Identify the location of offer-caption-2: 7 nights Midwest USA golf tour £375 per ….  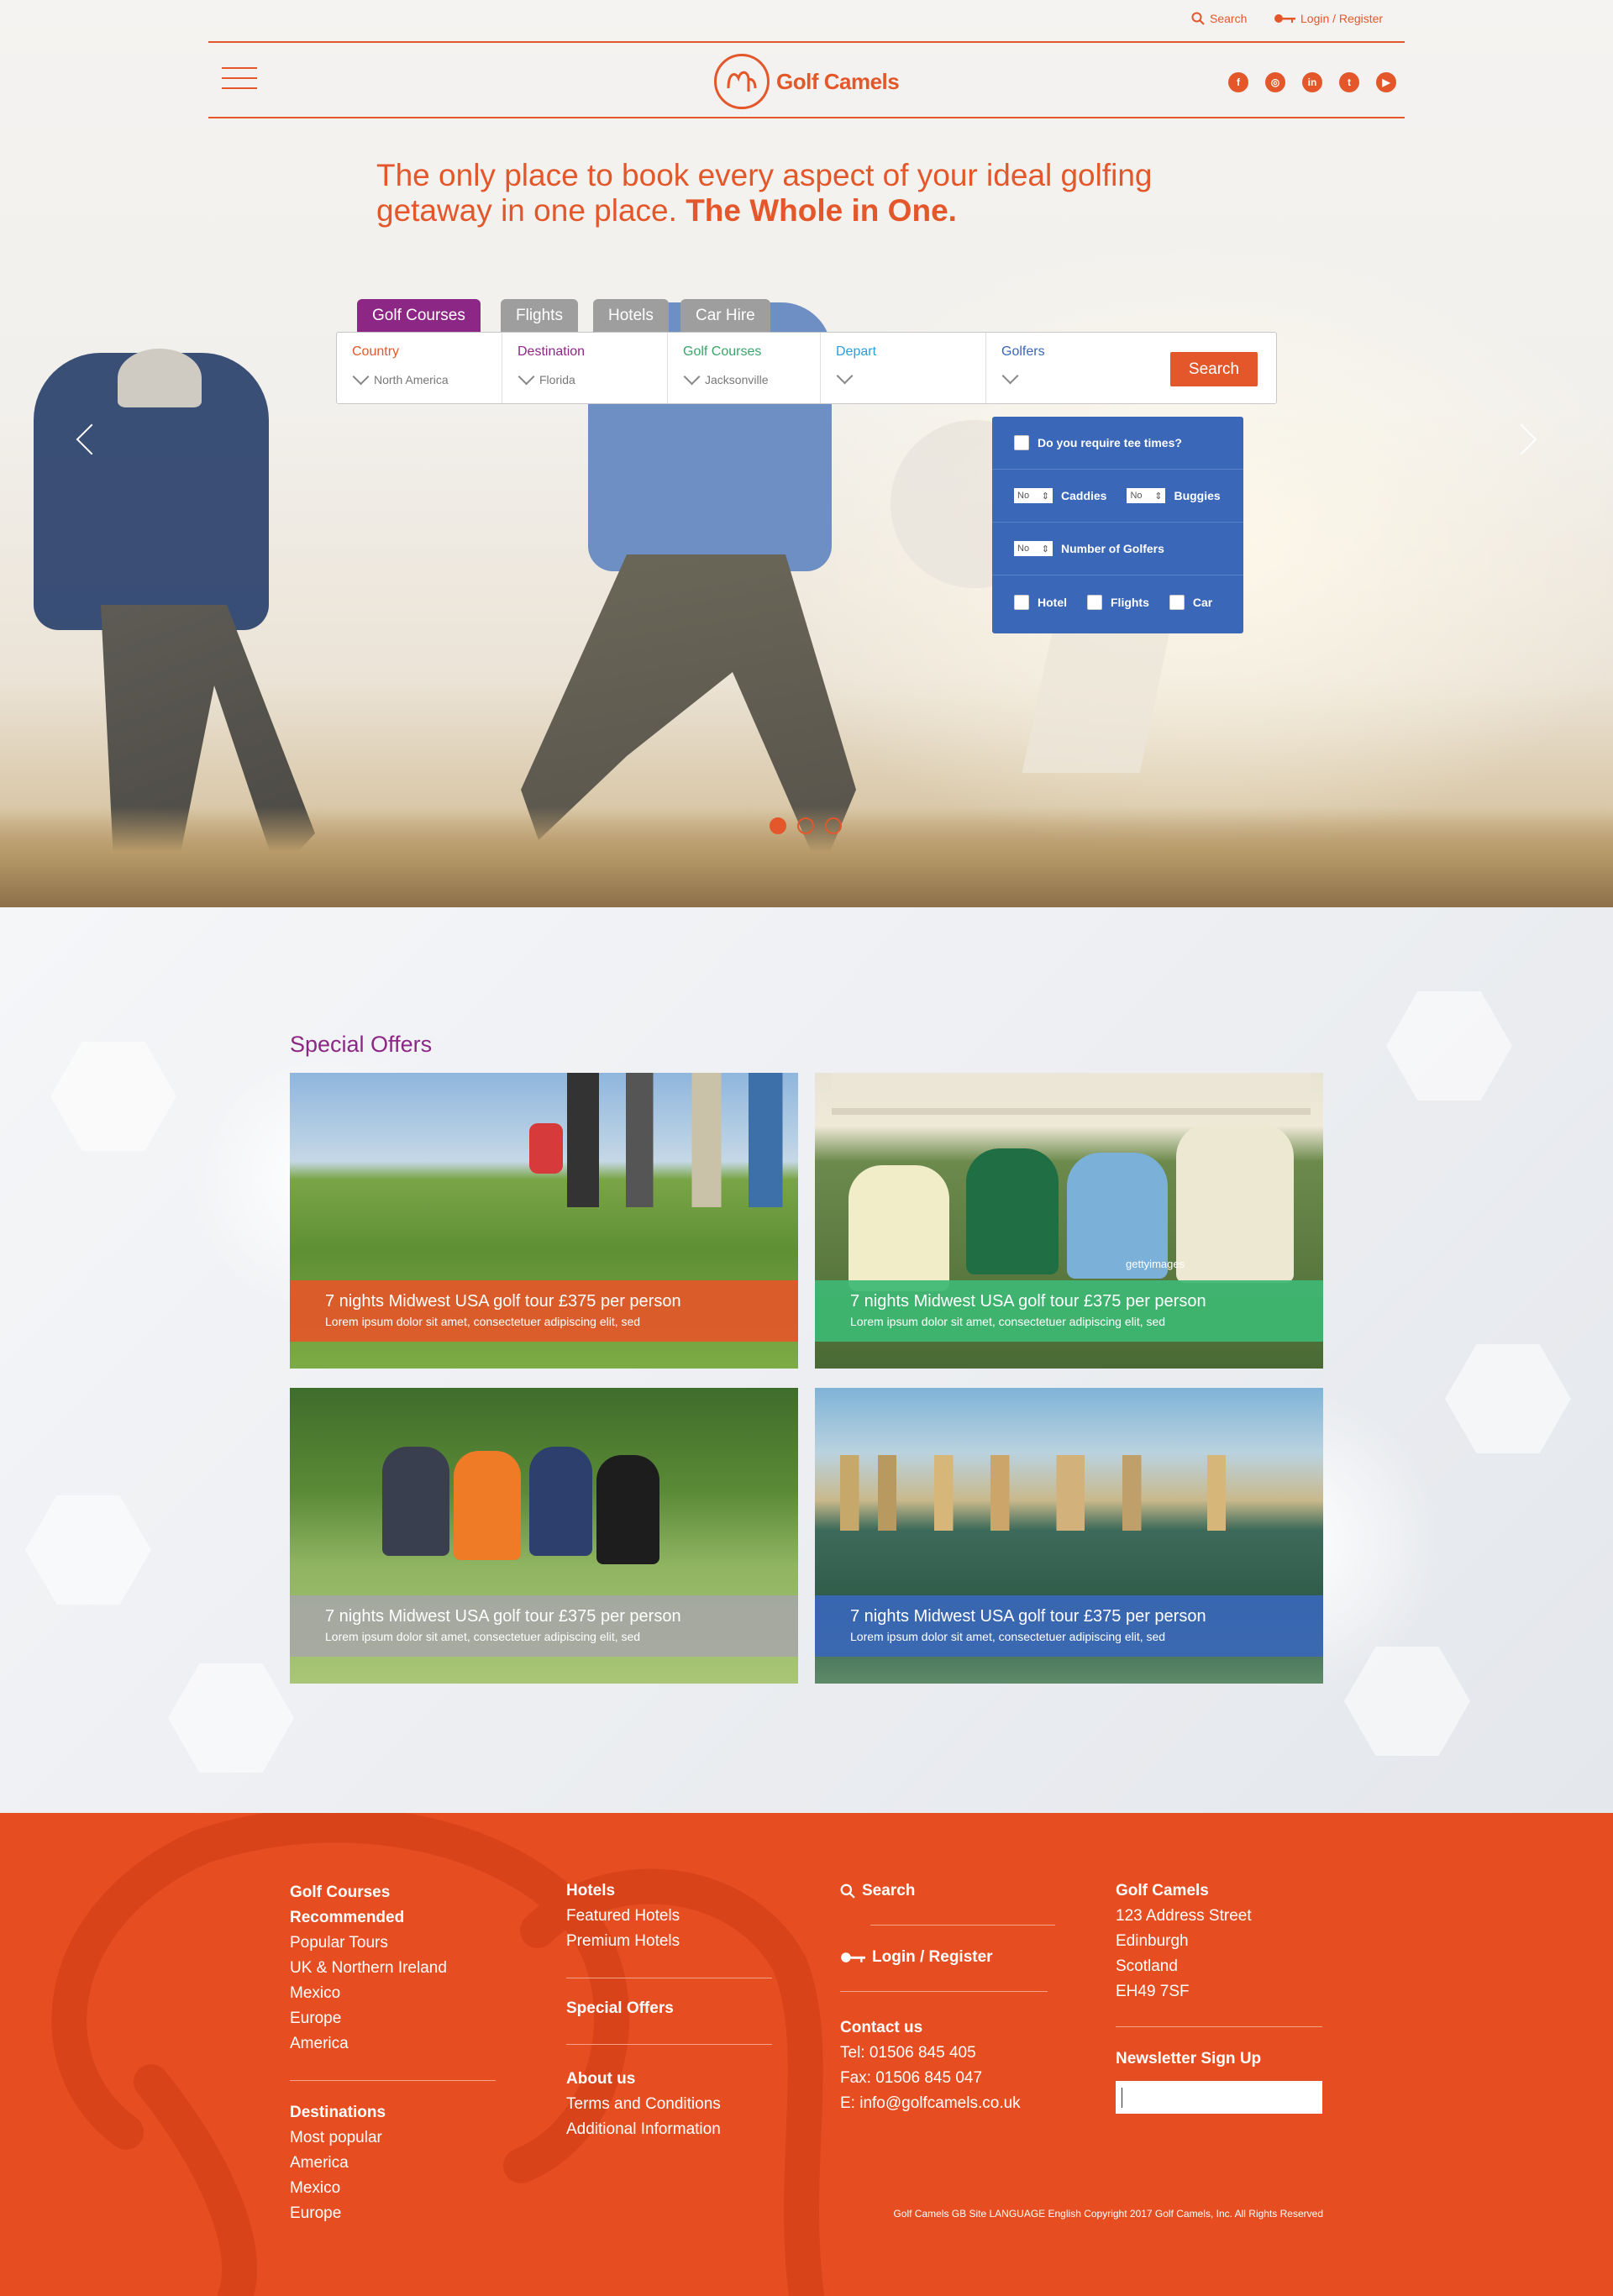
(1069, 1311).